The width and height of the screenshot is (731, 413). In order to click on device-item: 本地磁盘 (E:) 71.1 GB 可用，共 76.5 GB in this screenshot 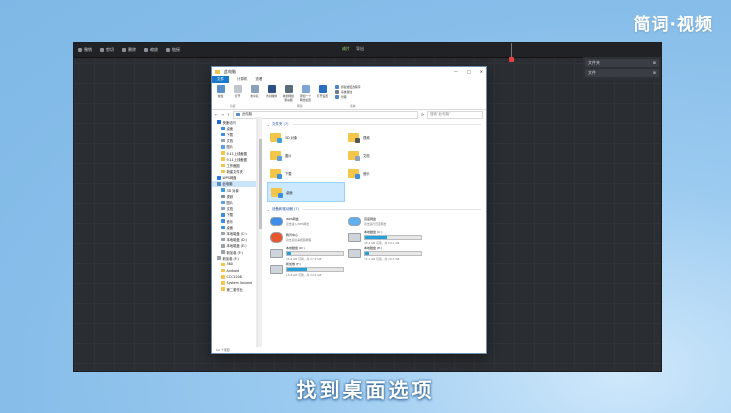, I will do `click(384, 253)`.